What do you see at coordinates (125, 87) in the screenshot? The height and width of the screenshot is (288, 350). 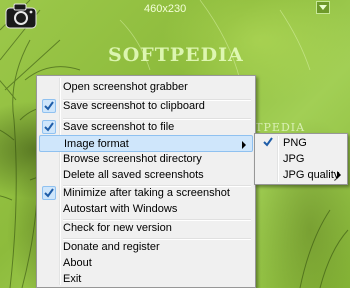 I see `menu-item-label: Open screenshot grabber` at bounding box center [125, 87].